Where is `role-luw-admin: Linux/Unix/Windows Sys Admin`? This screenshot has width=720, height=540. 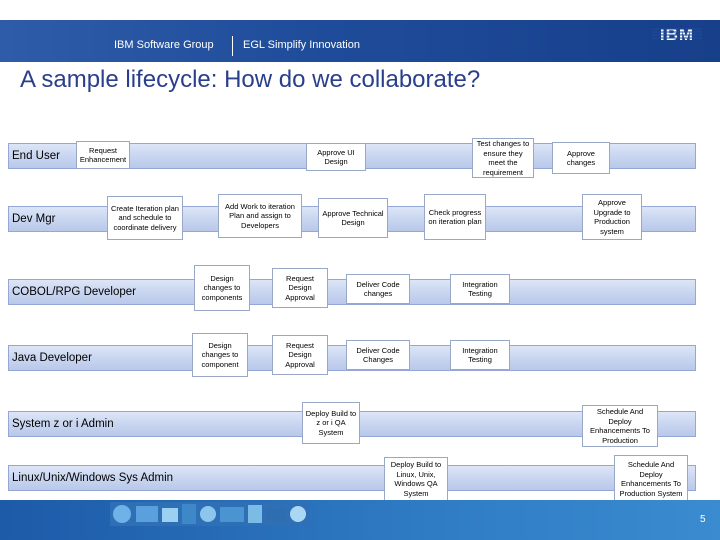 role-luw-admin: Linux/Unix/Windows Sys Admin is located at coordinates (93, 478).